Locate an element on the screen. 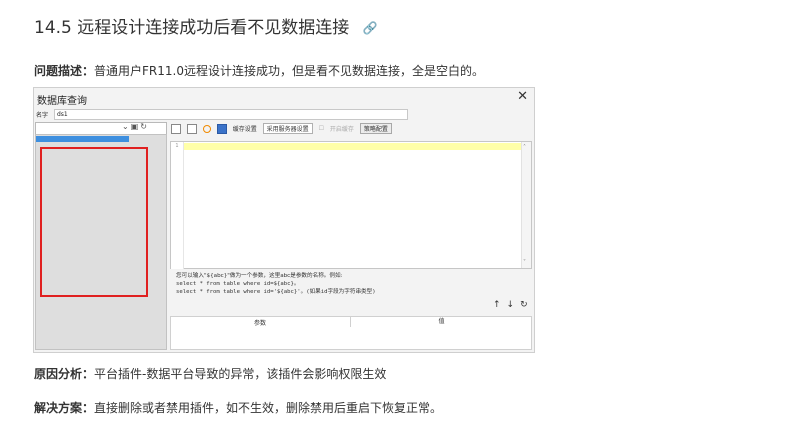 Image resolution: width=789 pixels, height=430 pixels. current-line-highlight is located at coordinates (352, 146).